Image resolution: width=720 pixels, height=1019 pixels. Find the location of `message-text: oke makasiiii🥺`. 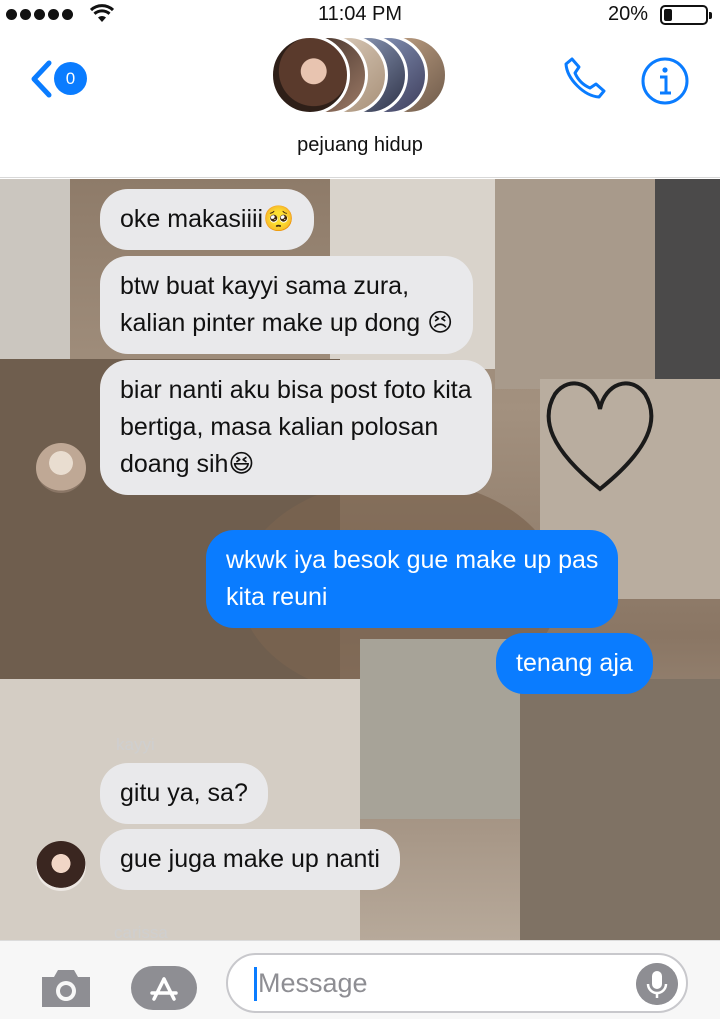

message-text: oke makasiiii🥺 is located at coordinates (207, 219).